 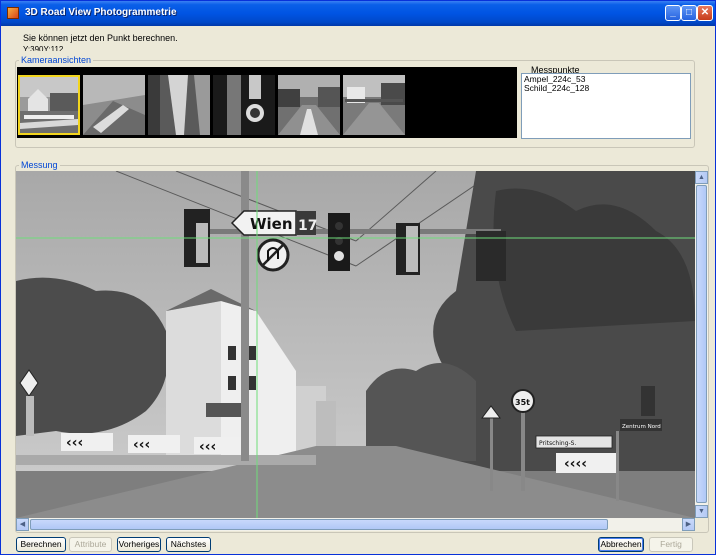 I want to click on sign-text: Wien, so click(x=271, y=224).